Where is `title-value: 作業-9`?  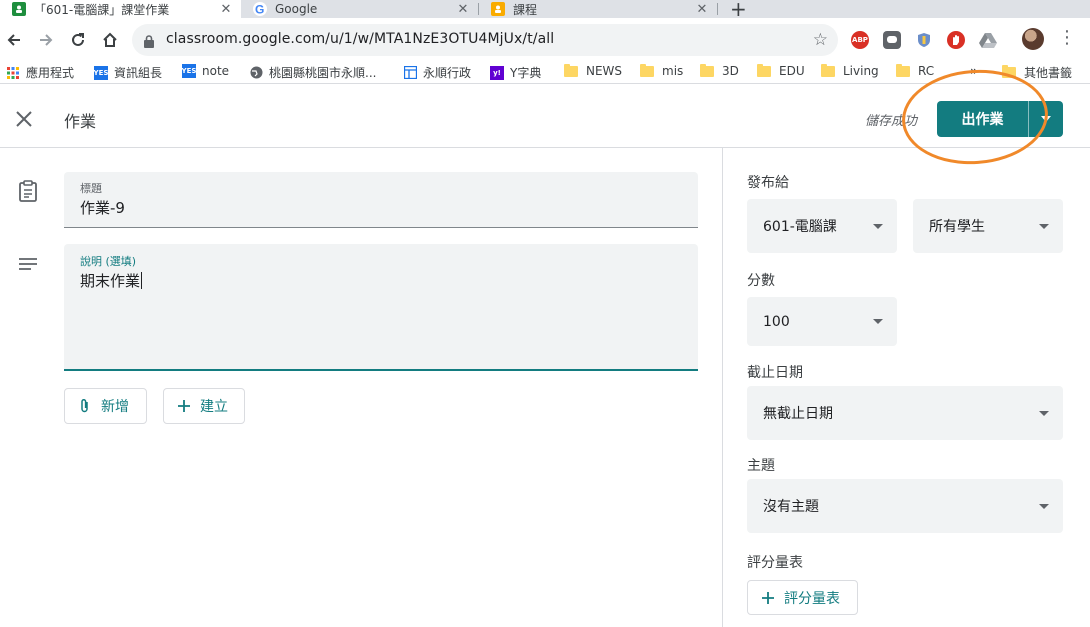
title-value: 作業-9 is located at coordinates (102, 207).